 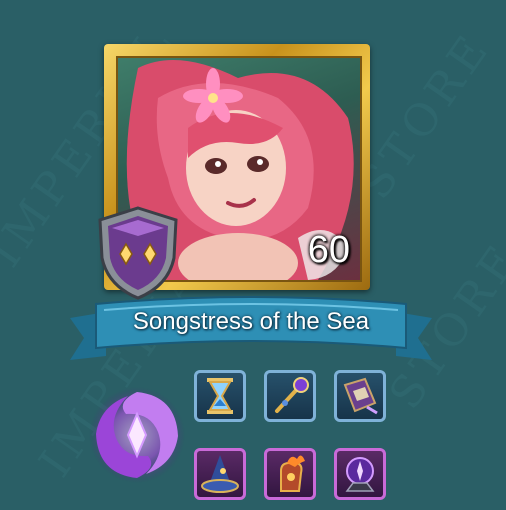 I want to click on wizard-hat-icon, so click(x=220, y=474).